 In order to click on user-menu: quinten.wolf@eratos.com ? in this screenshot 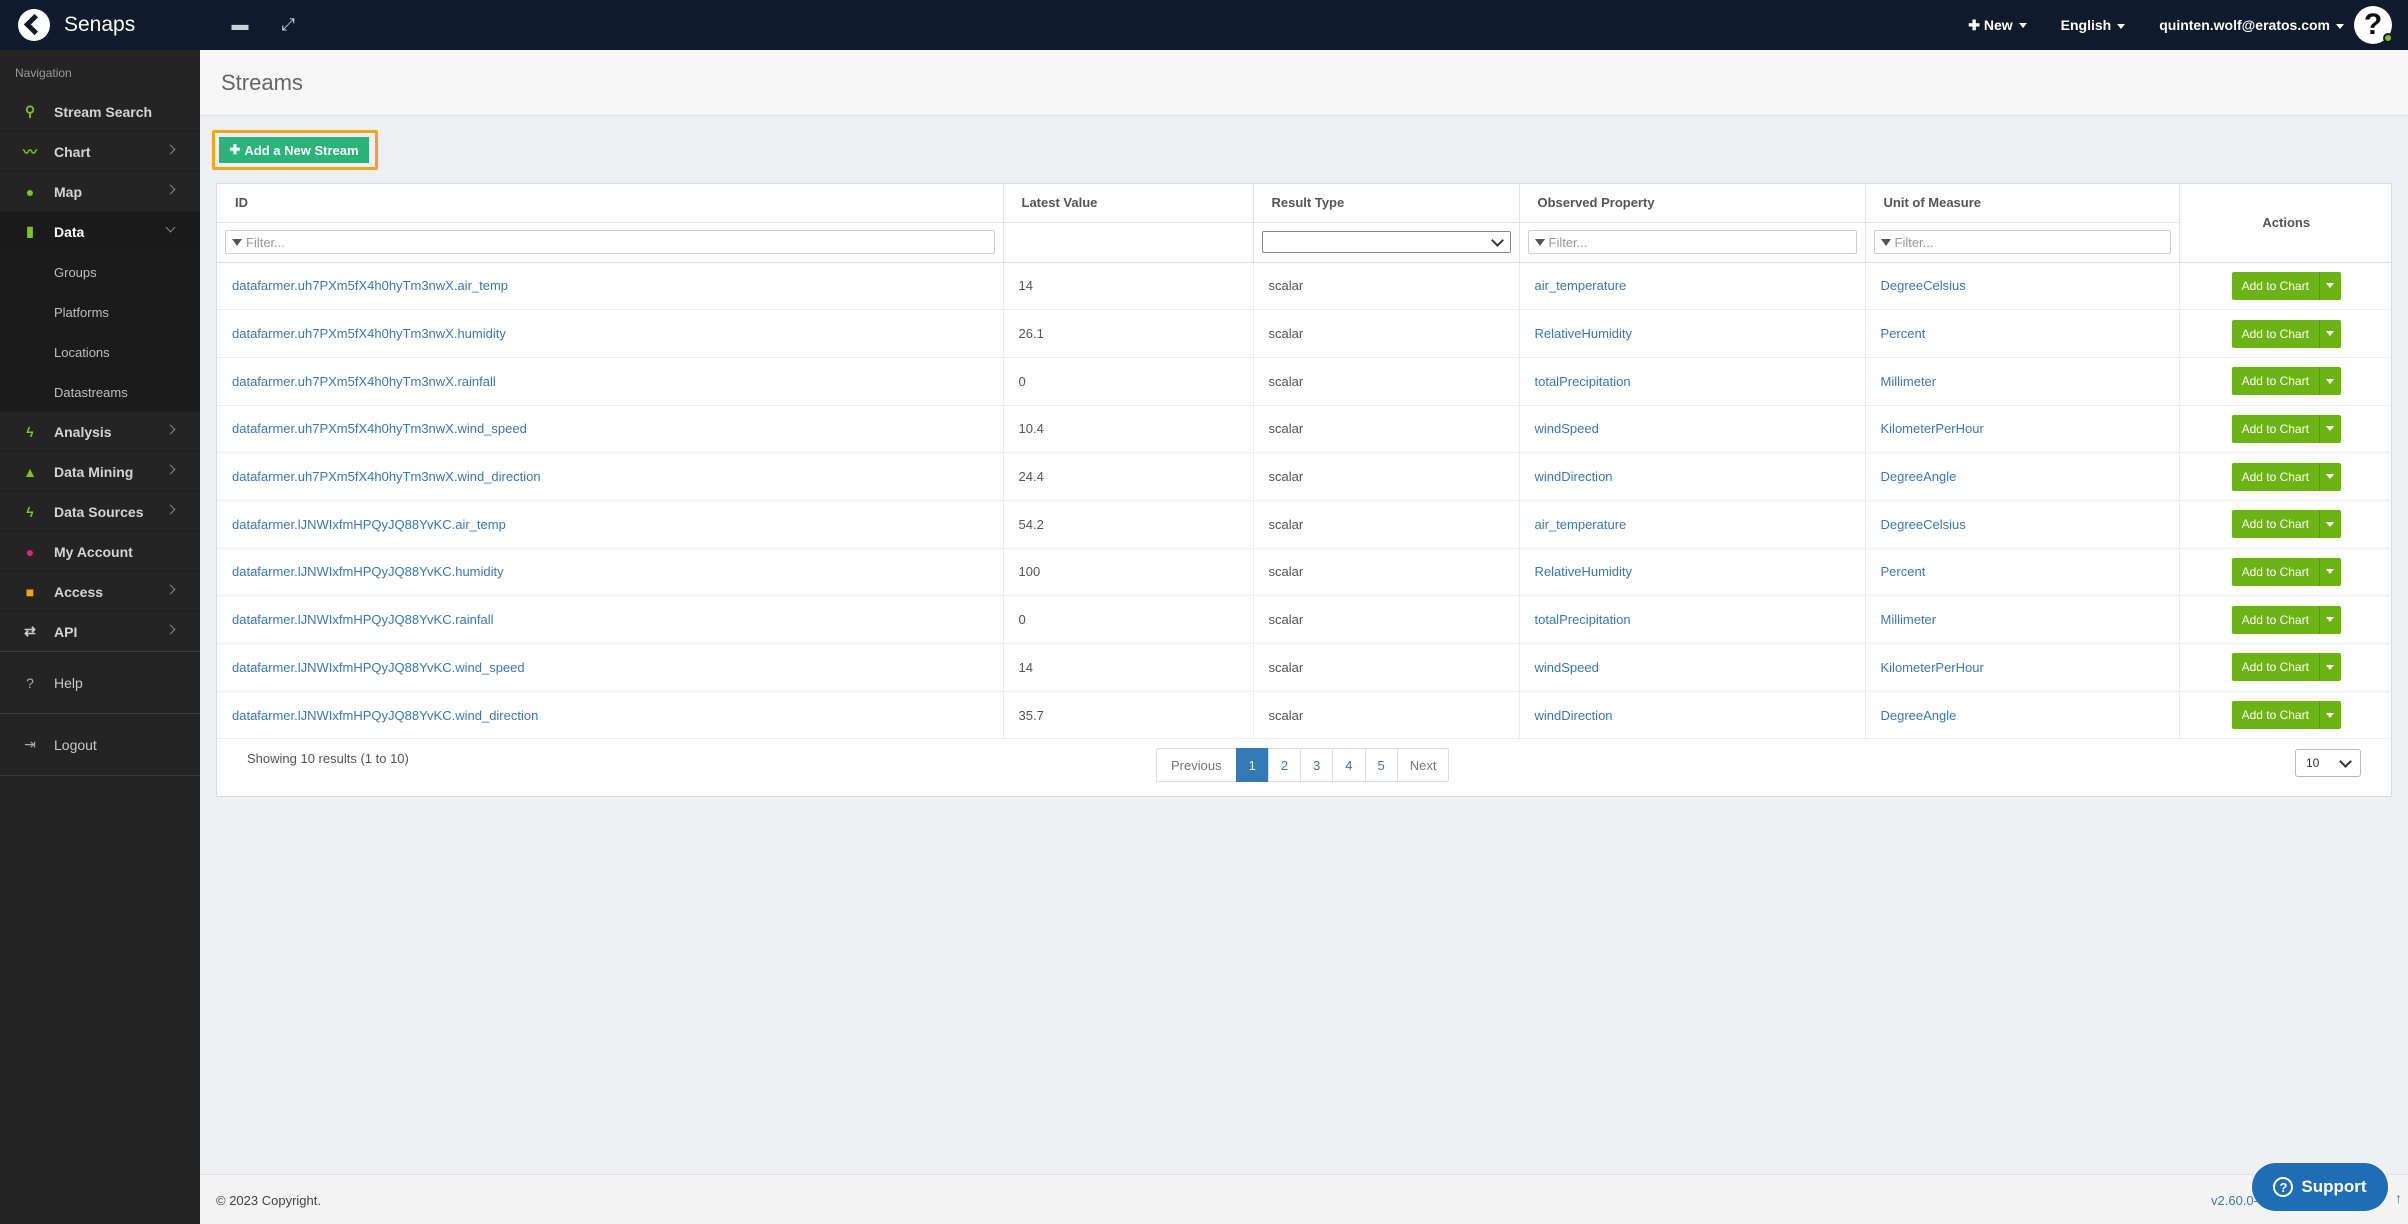, I will do `click(2276, 25)`.